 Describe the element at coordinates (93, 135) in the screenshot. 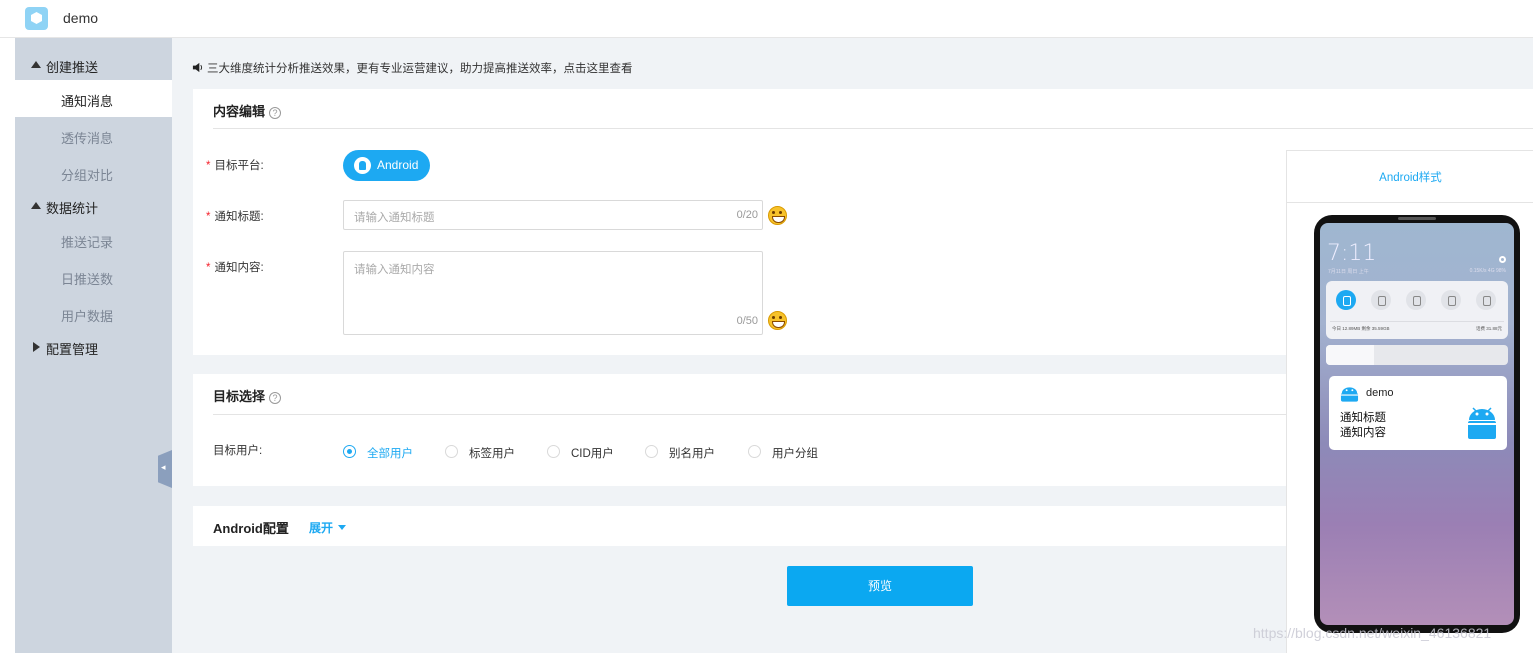

I see `sidebar-item-passthrough: 透传消息` at that location.